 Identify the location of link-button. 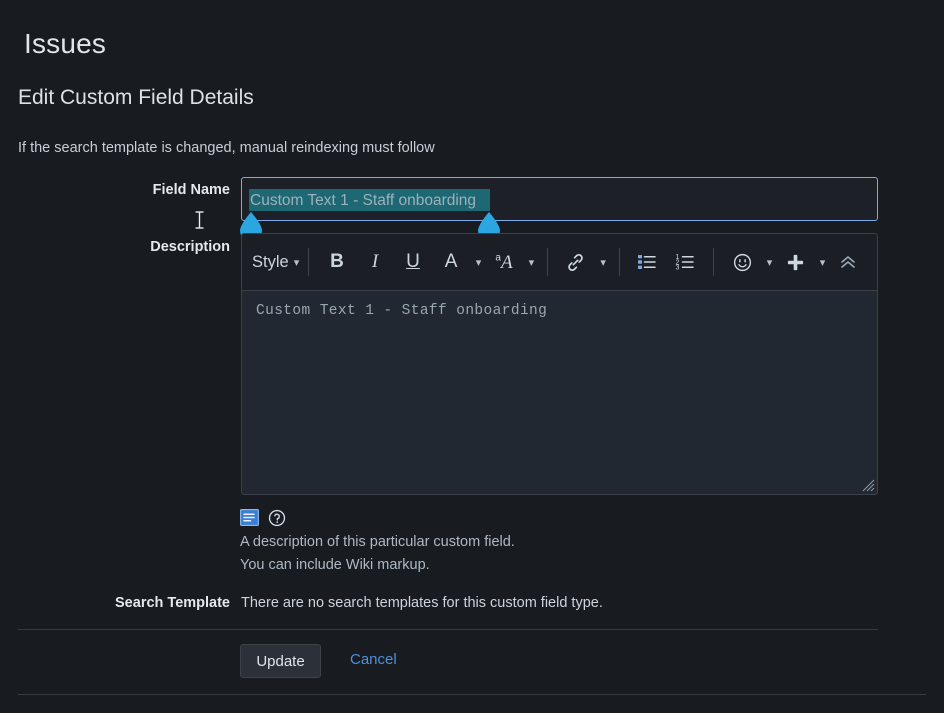
(576, 262).